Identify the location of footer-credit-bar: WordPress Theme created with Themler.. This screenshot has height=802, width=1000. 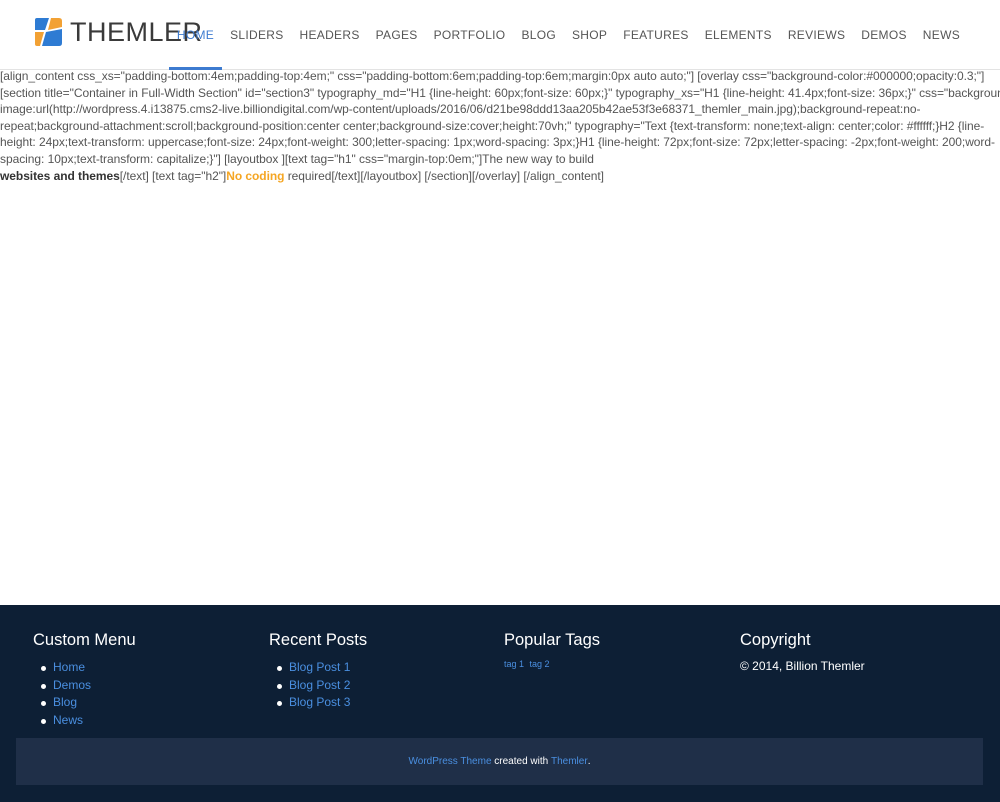
(499, 761).